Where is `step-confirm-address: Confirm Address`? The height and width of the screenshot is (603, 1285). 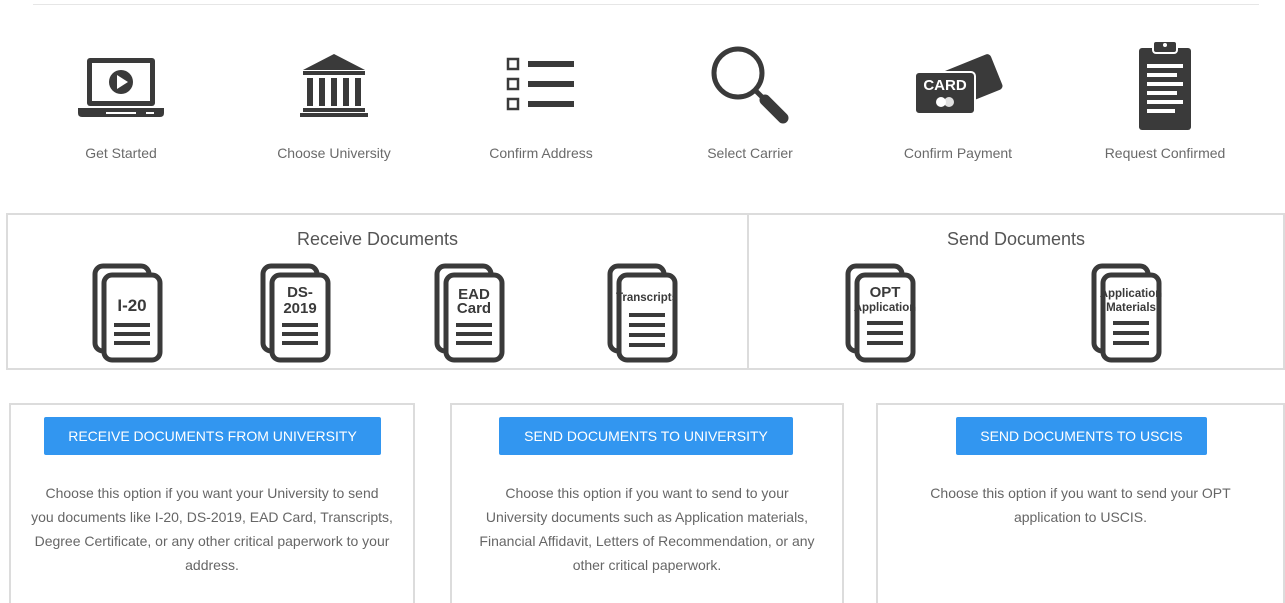 step-confirm-address: Confirm Address is located at coordinates (541, 100).